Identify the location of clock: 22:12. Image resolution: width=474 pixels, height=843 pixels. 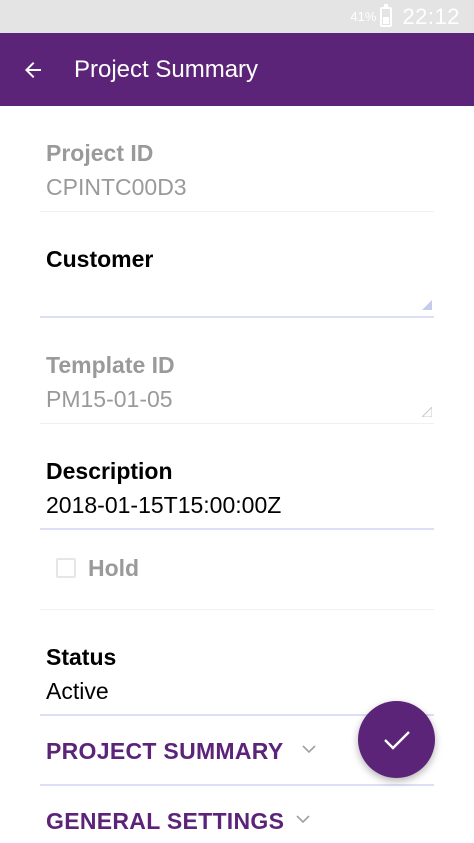
(431, 16).